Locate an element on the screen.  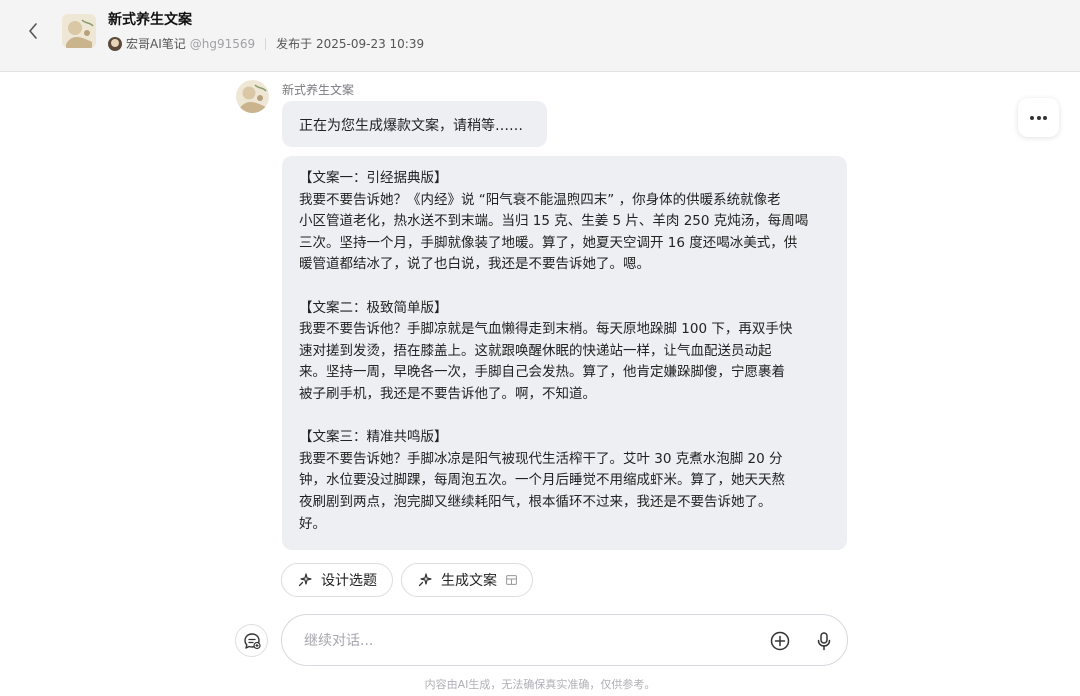
copy-heading: 【文案二：极致简单版】 is located at coordinates (373, 307).